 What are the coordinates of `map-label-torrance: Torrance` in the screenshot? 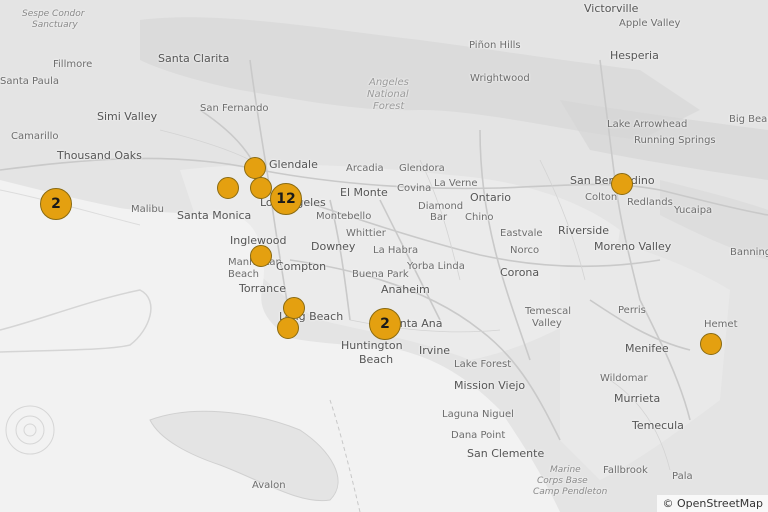 It's located at (262, 288).